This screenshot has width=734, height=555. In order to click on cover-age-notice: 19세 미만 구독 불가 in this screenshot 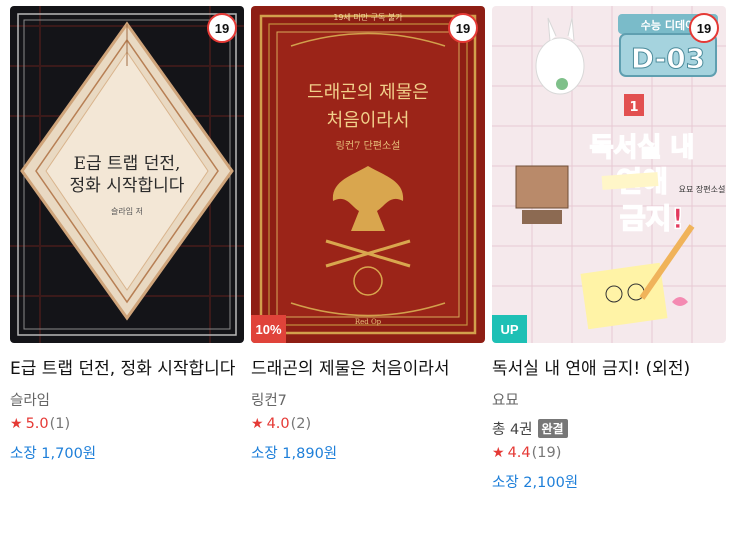, I will do `click(368, 17)`.